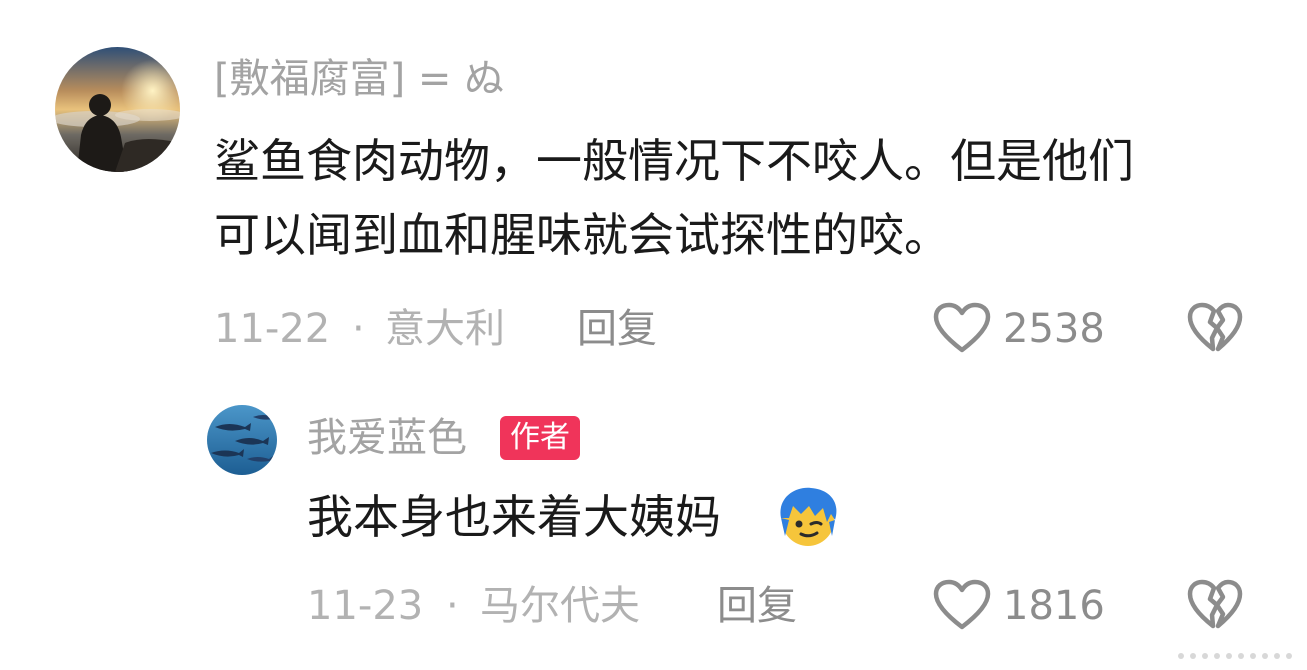  I want to click on sunset-silhouette-avatar, so click(117, 109).